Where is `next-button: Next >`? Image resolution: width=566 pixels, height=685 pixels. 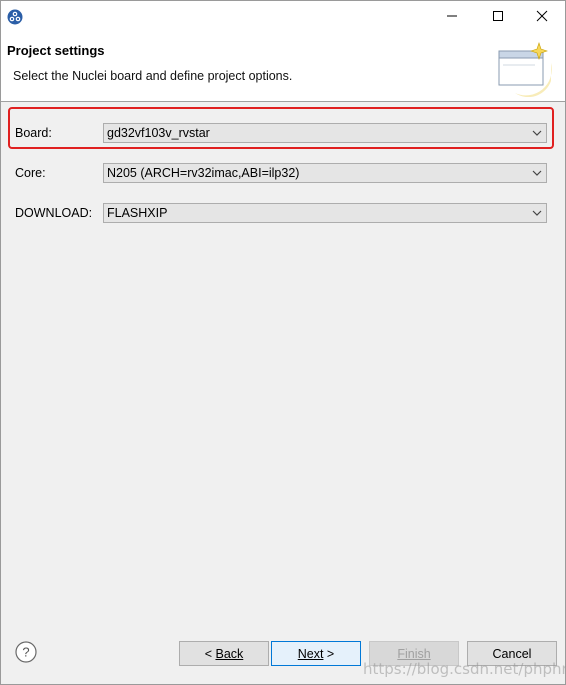 next-button: Next > is located at coordinates (316, 653).